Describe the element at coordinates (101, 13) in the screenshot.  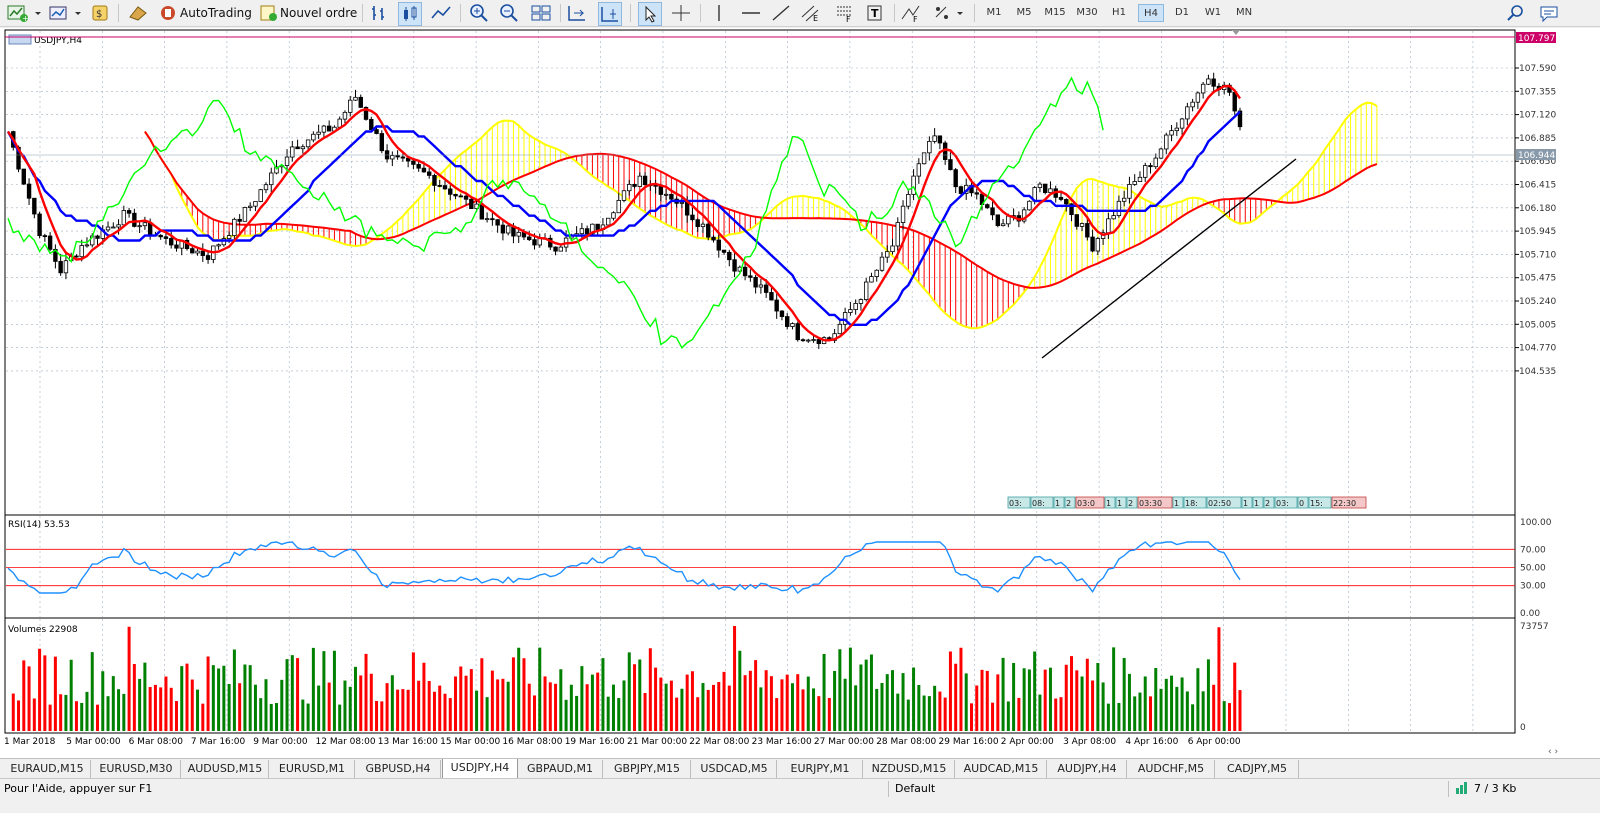
I see `market-watch-icon: $` at that location.